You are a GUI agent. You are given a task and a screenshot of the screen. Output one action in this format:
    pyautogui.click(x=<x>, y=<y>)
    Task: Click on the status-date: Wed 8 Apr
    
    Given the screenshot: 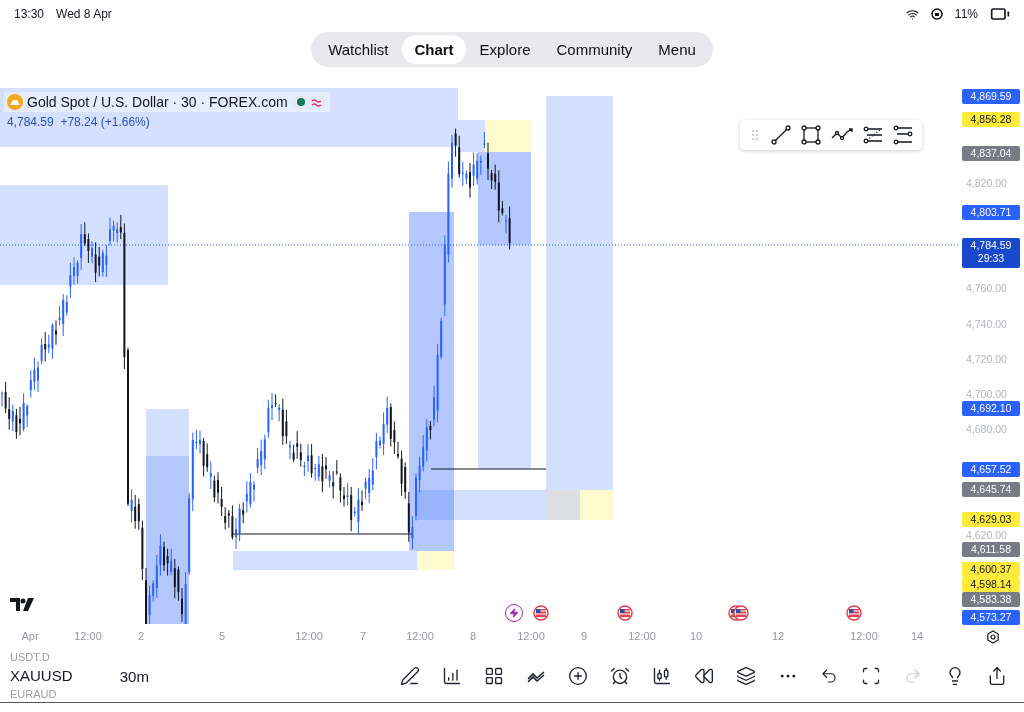 What is the action you would take?
    pyautogui.click(x=84, y=14)
    